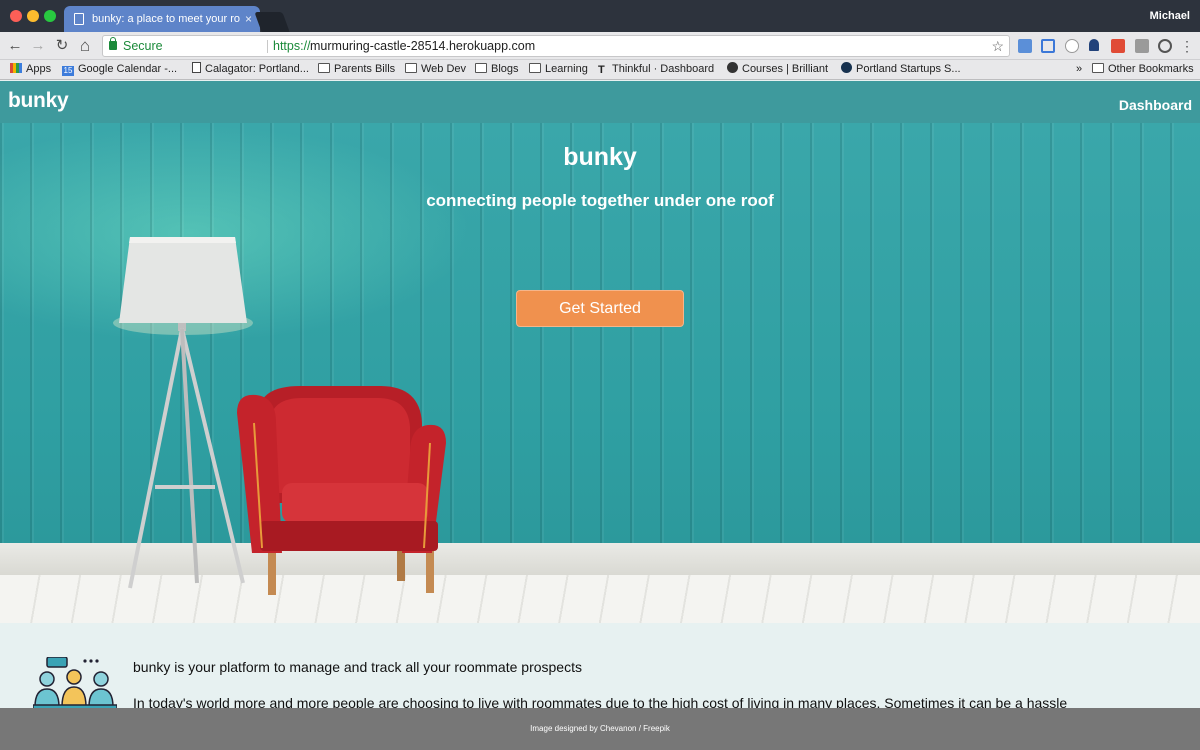  What do you see at coordinates (292, 46) in the screenshot?
I see `url-scheme: https://` at bounding box center [292, 46].